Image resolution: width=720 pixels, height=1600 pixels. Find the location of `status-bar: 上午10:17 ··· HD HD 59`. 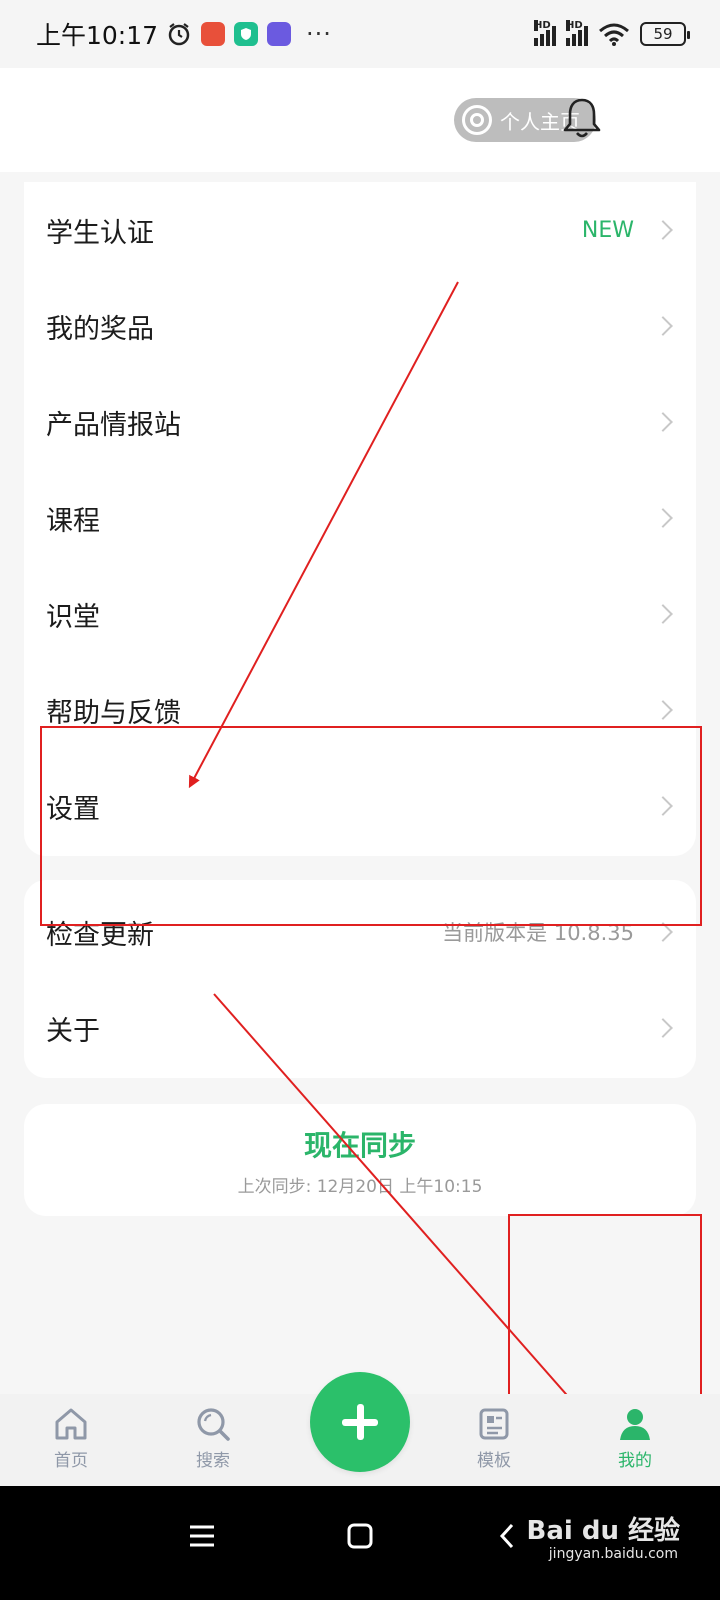

status-bar: 上午10:17 ··· HD HD 59 is located at coordinates (360, 34).